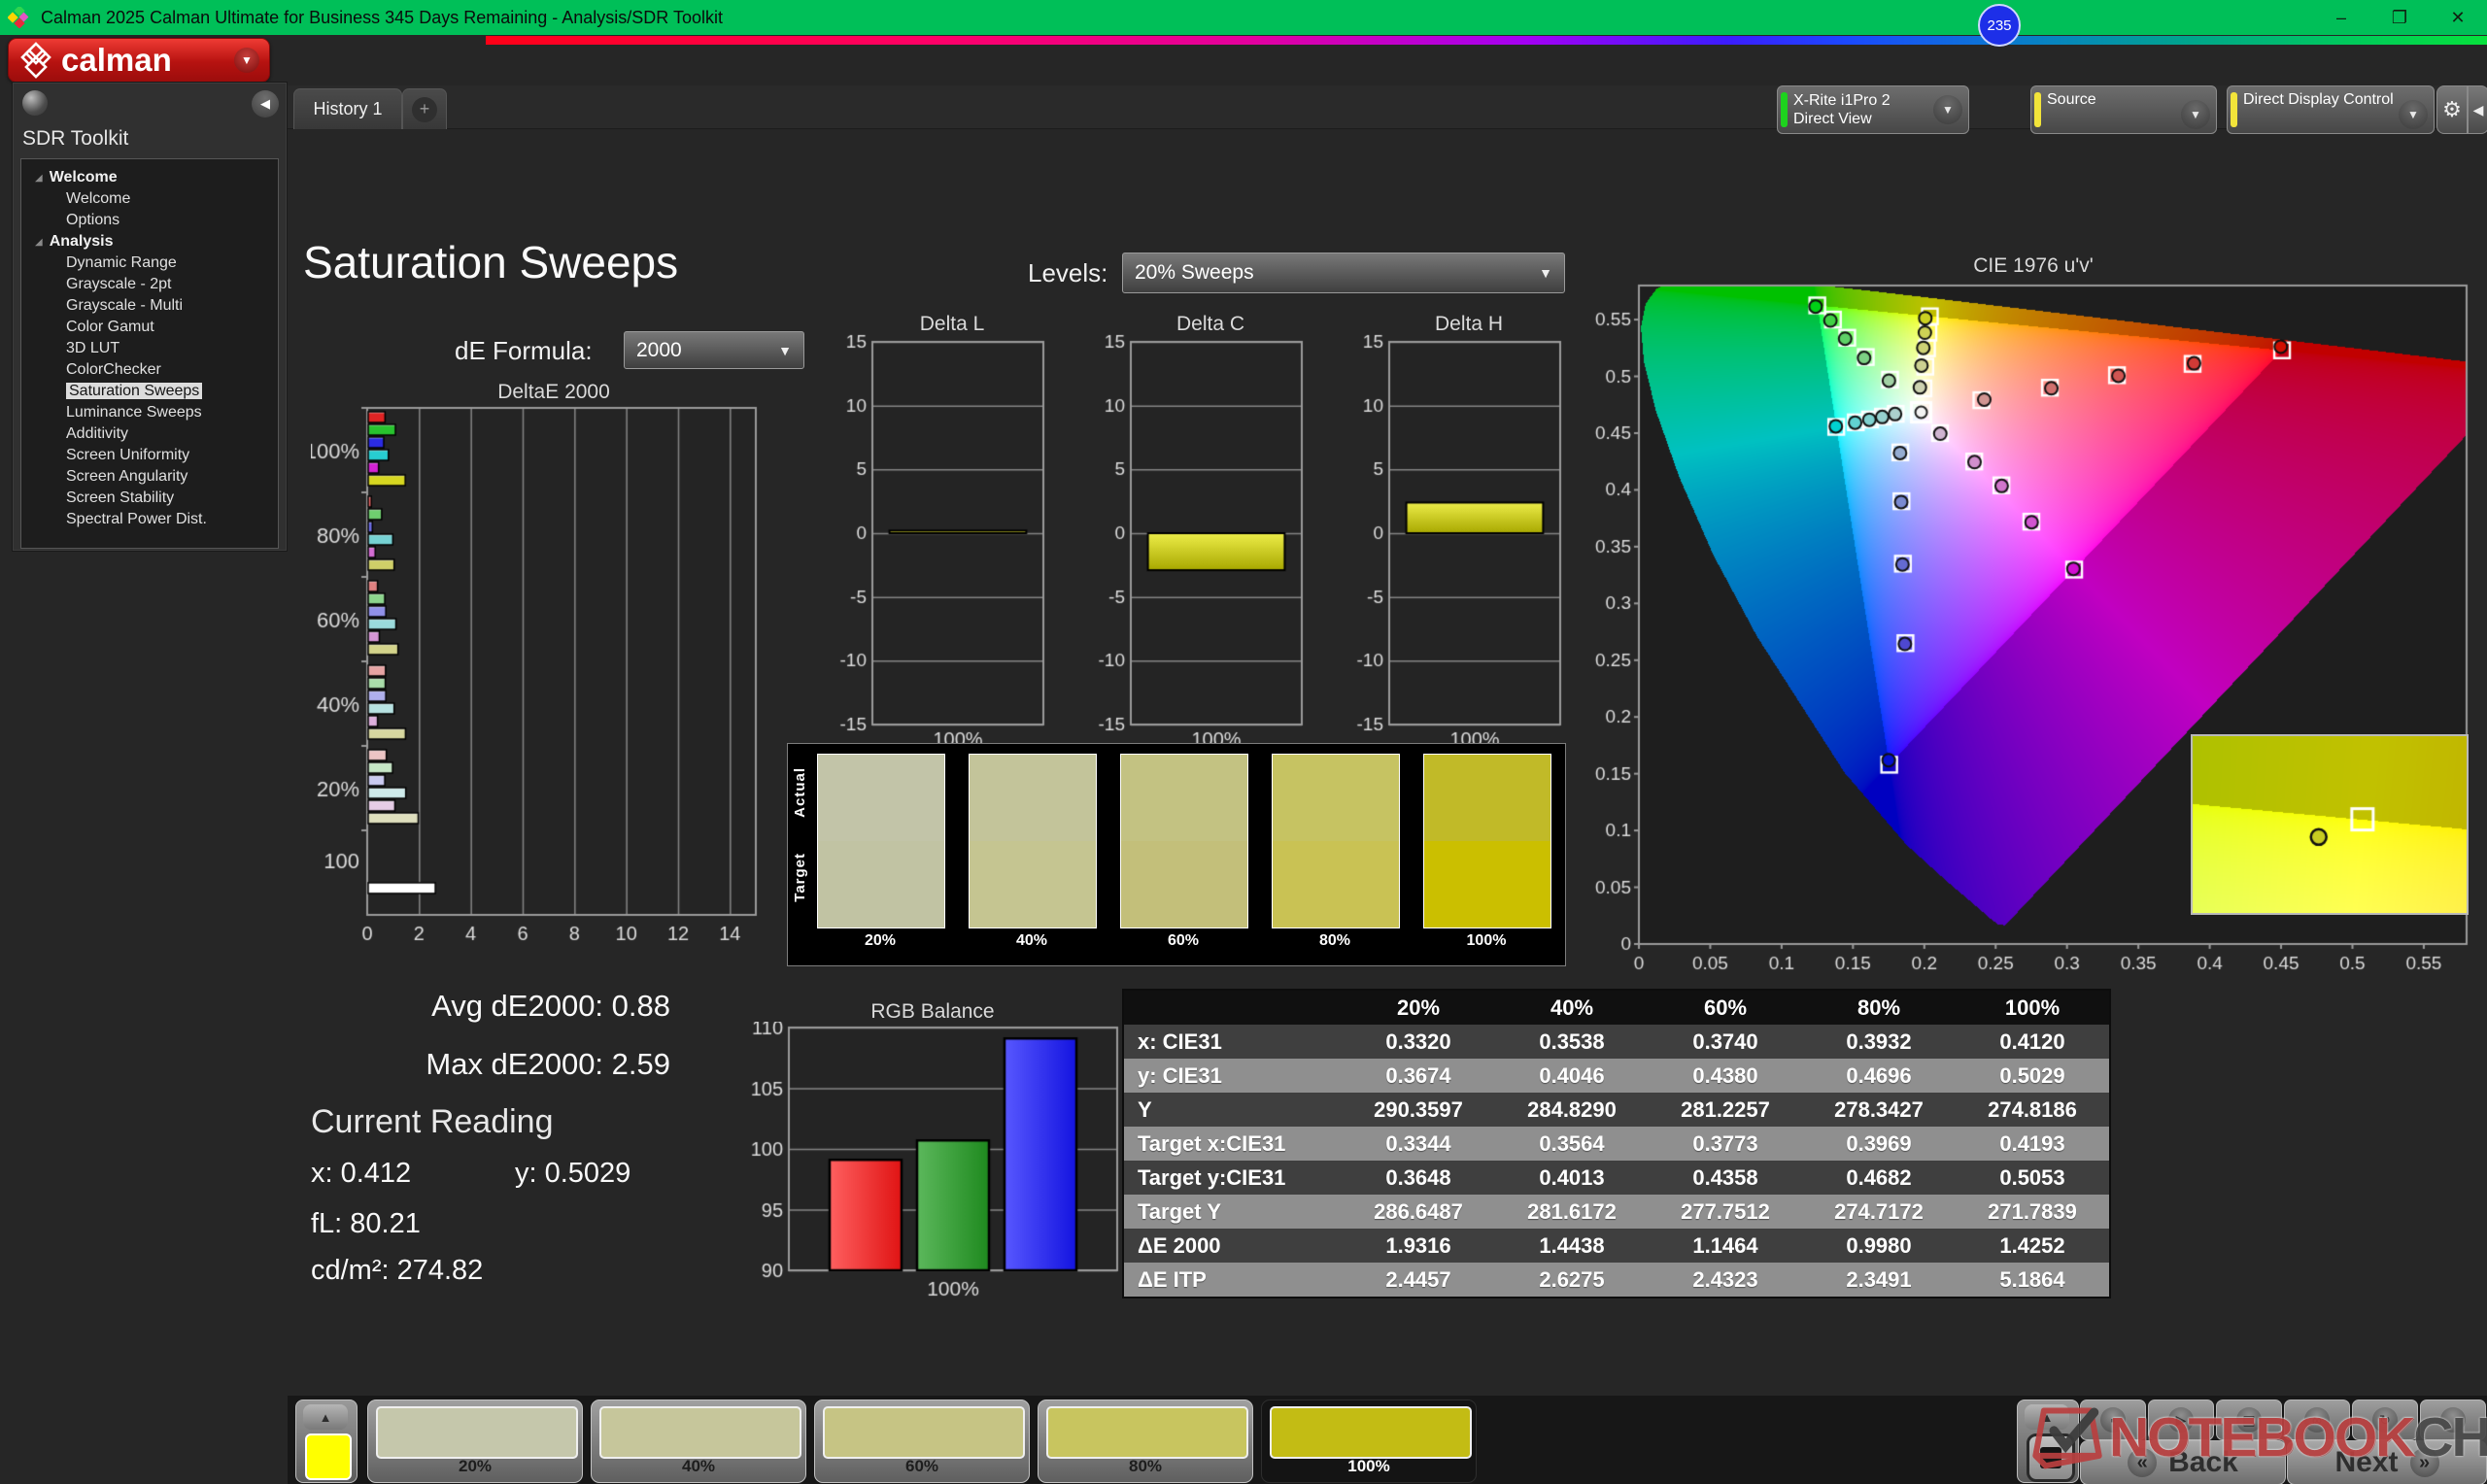  I want to click on table-cell: 271.7839, so click(2032, 1211).